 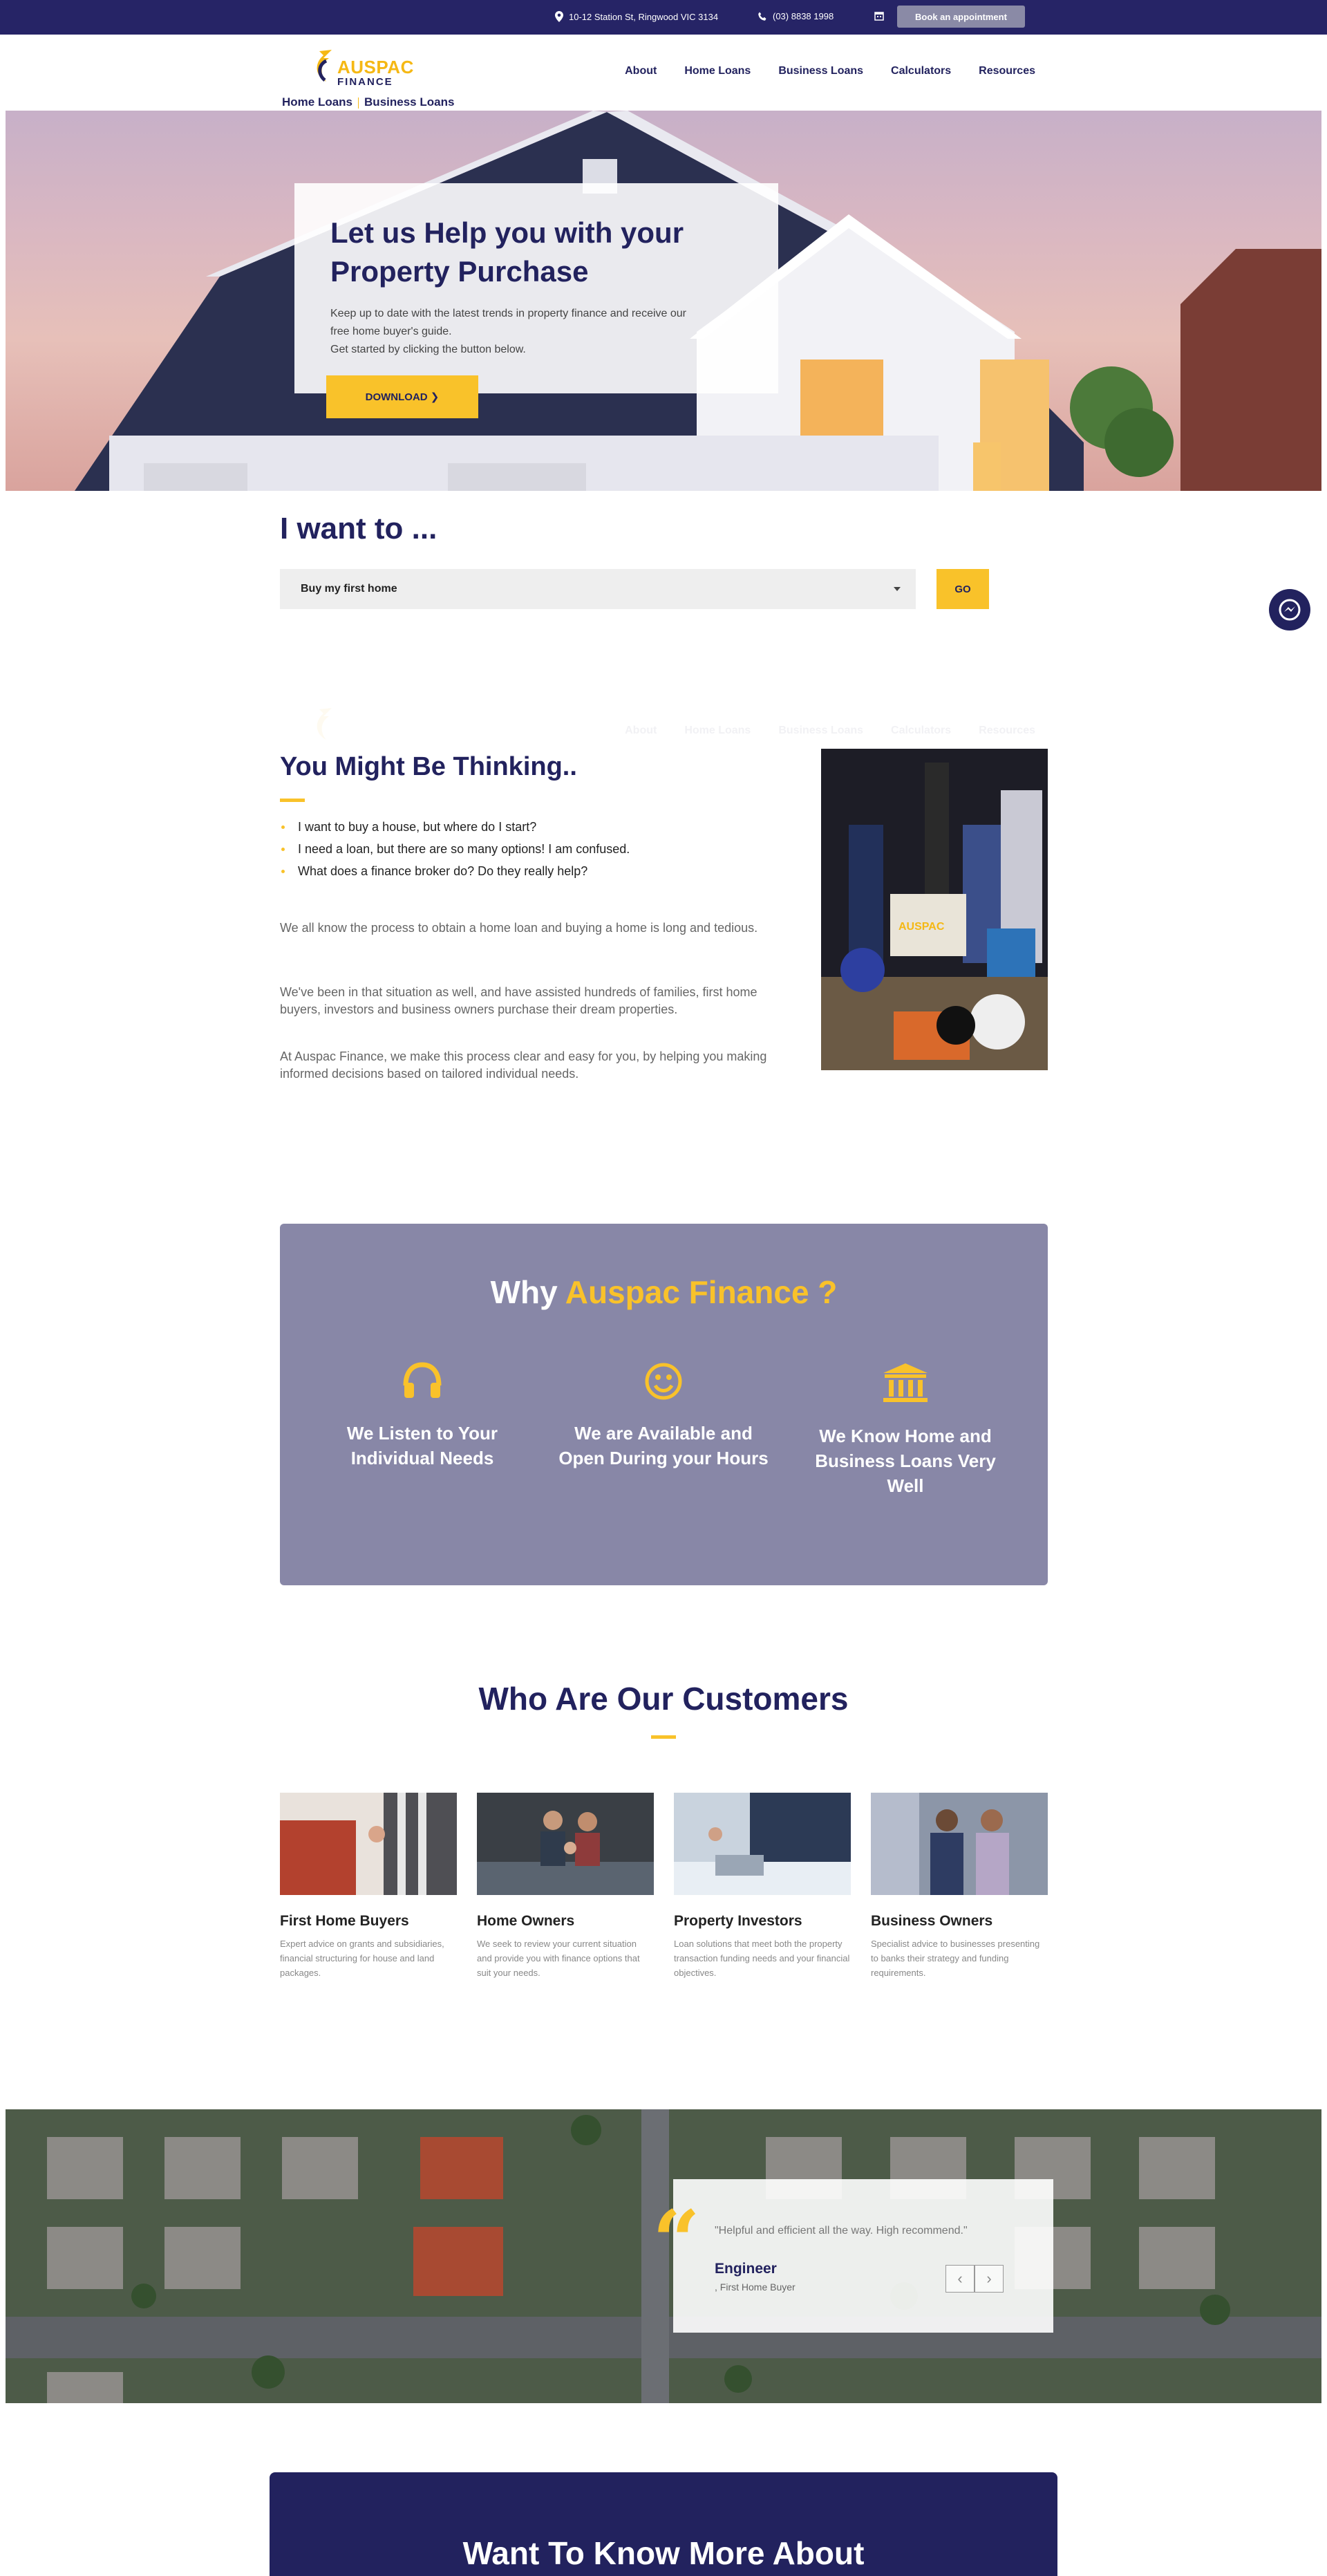 I want to click on office-photo: AUSPAC, so click(x=935, y=909).